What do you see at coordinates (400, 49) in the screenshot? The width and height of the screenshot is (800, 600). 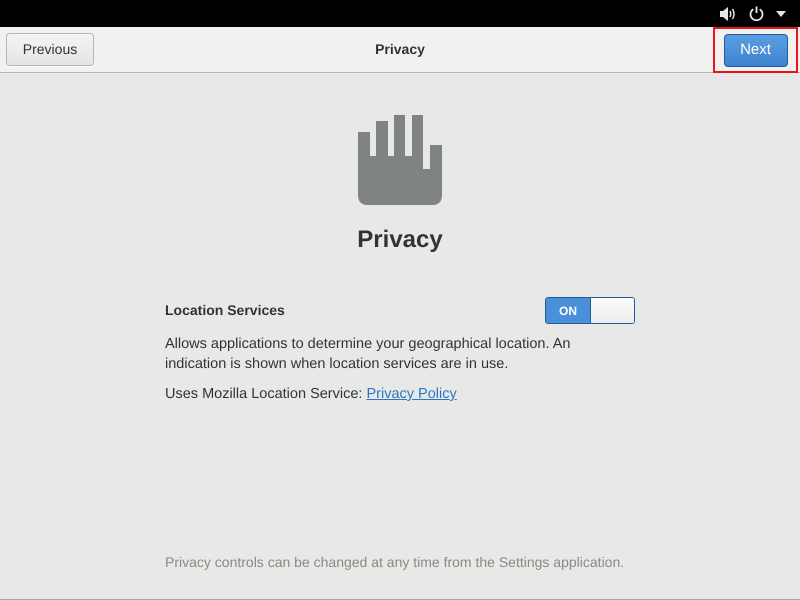 I see `header-title: Privacy` at bounding box center [400, 49].